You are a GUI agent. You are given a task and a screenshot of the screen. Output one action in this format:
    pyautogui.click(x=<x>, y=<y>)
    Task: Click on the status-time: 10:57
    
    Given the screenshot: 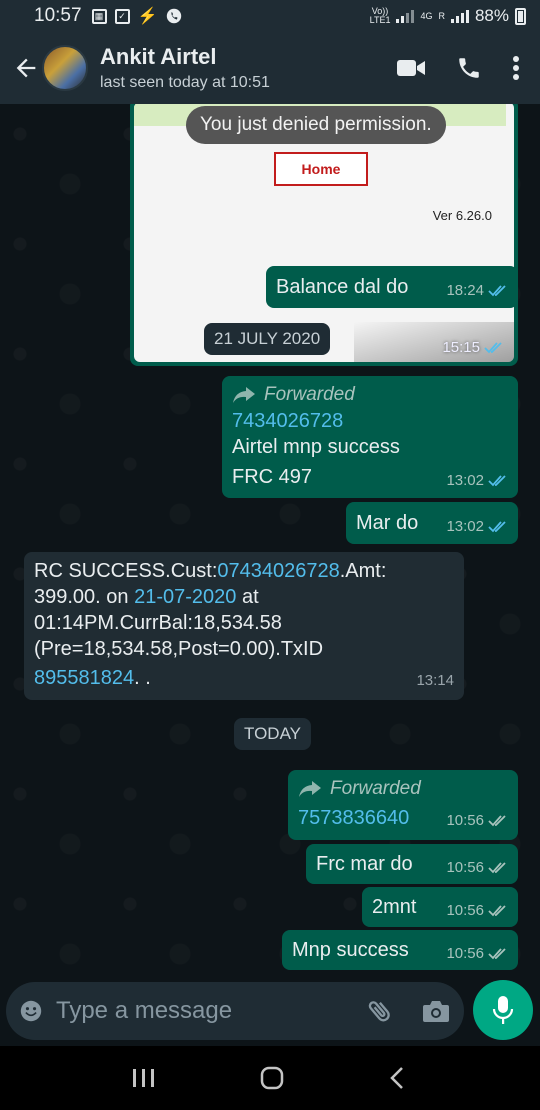 What is the action you would take?
    pyautogui.click(x=58, y=15)
    